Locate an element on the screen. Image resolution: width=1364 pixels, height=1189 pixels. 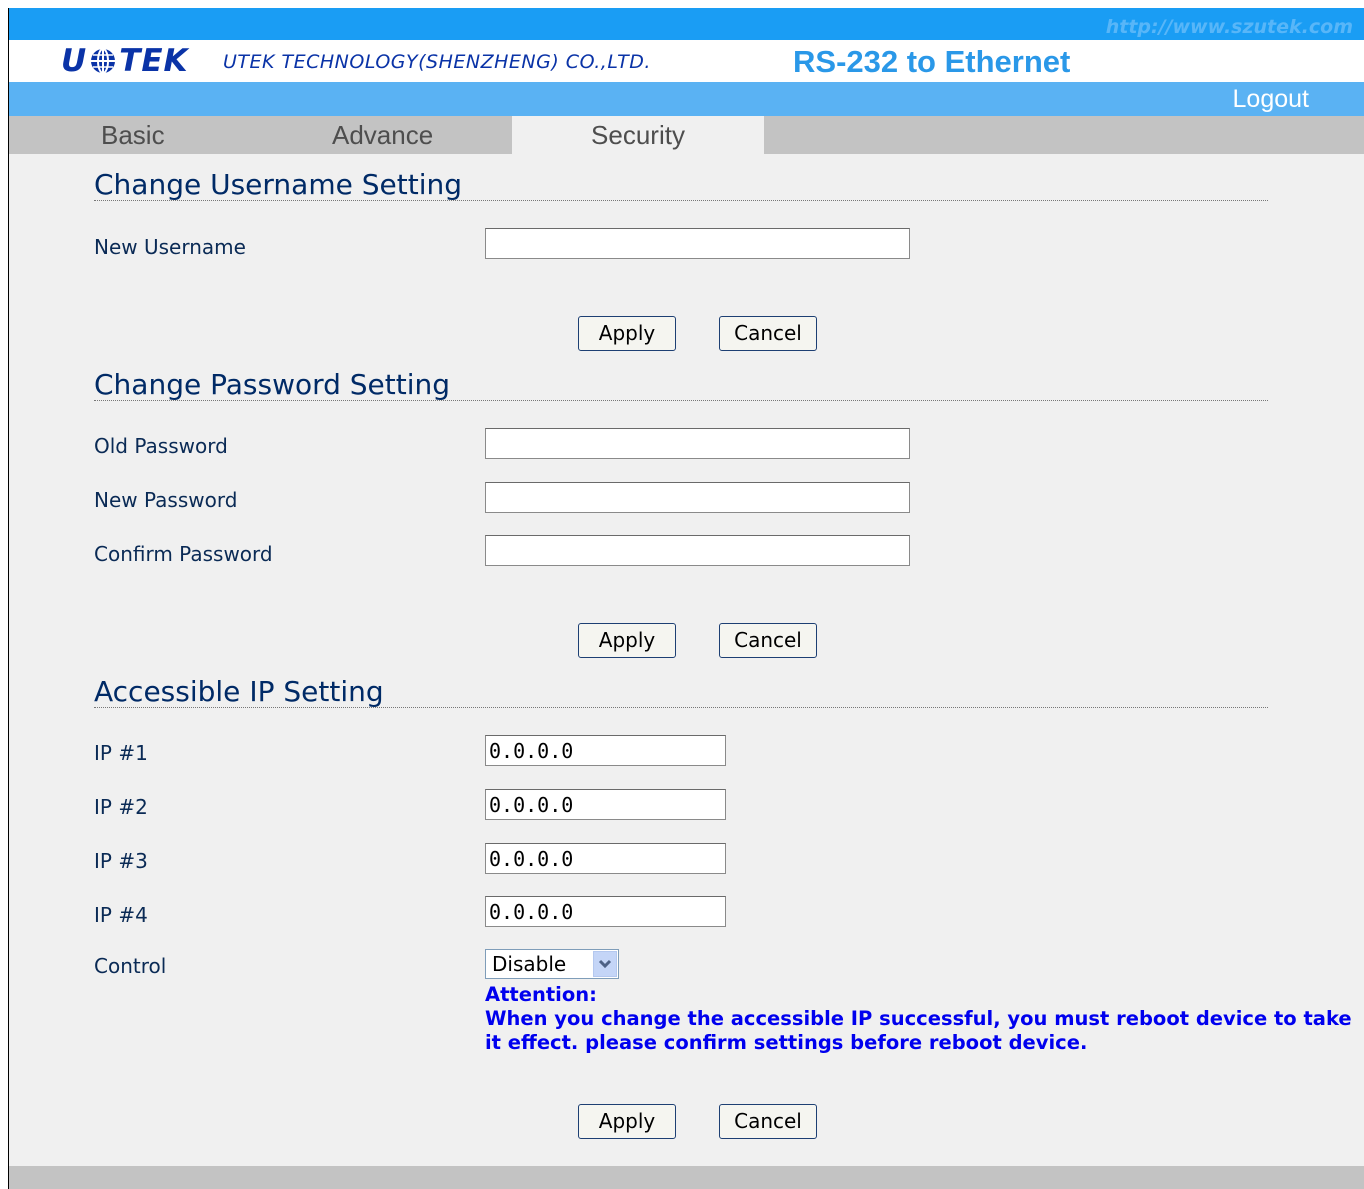
ip-apply-button: Apply is located at coordinates (627, 1121).